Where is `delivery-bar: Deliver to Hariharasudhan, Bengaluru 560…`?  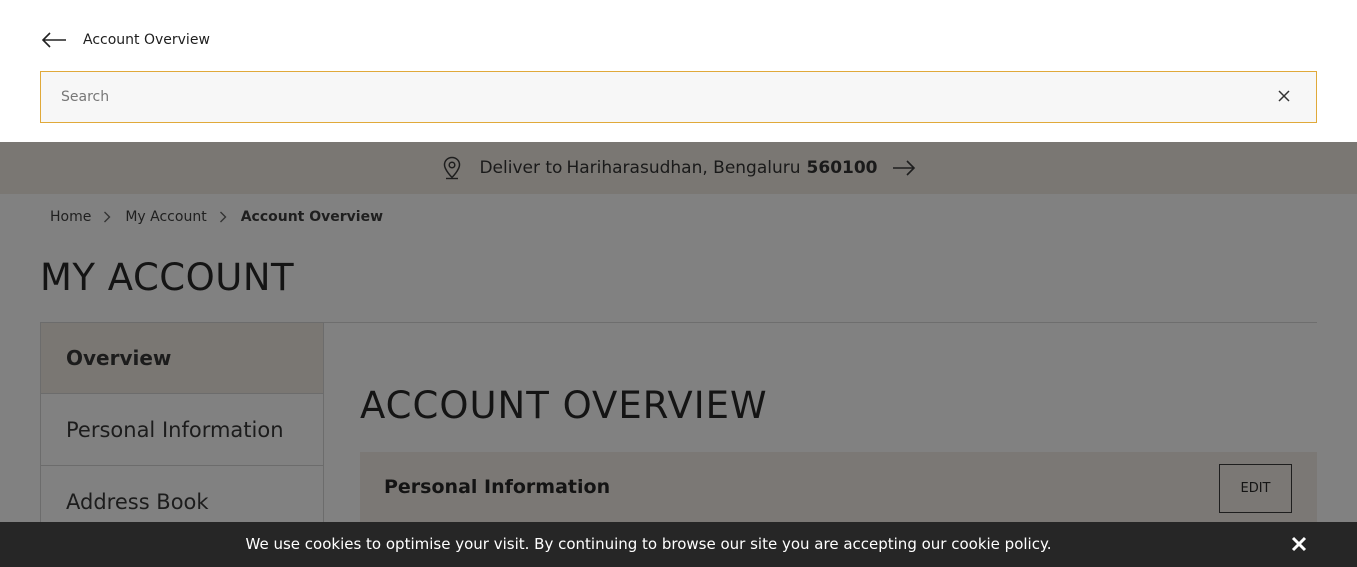
delivery-bar: Deliver to Hariharasudhan, Bengaluru 560… is located at coordinates (678, 168).